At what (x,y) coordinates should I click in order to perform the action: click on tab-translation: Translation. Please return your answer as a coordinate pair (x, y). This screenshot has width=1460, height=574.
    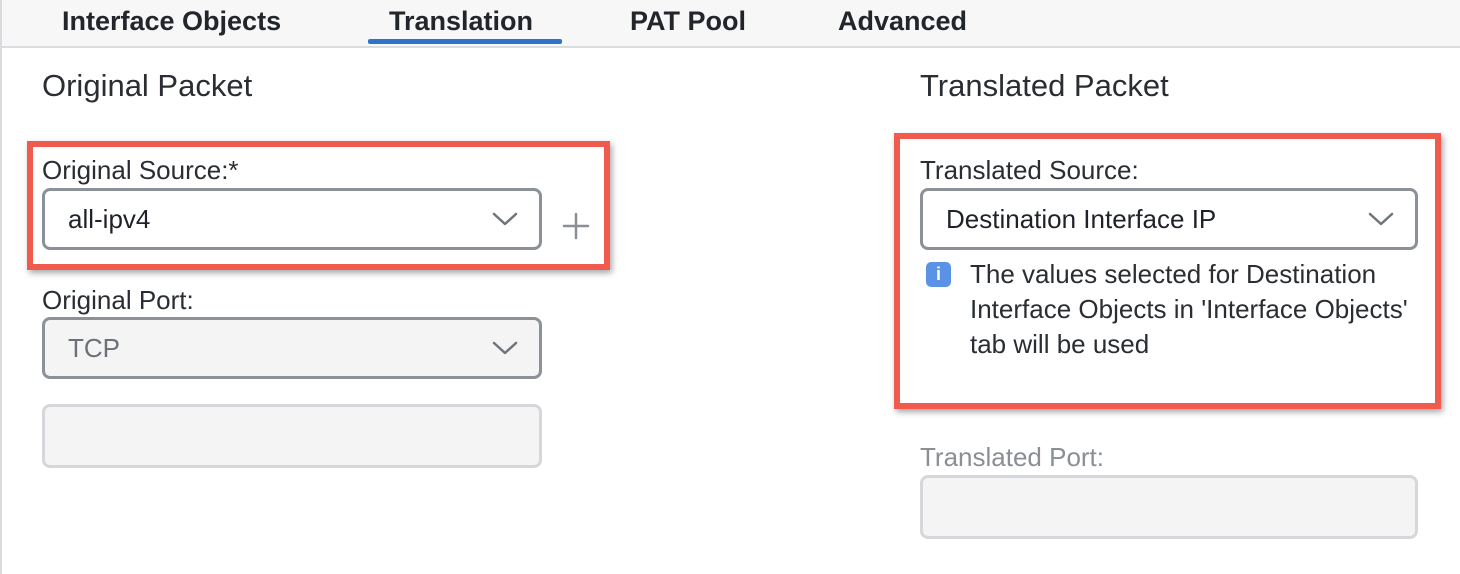
    Looking at the image, I should click on (461, 21).